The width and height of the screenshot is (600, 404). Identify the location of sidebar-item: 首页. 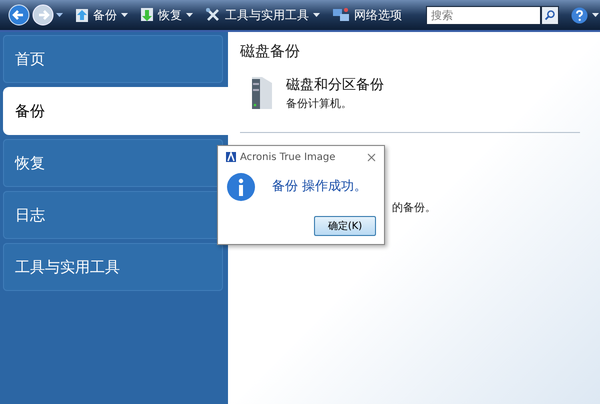
(113, 59).